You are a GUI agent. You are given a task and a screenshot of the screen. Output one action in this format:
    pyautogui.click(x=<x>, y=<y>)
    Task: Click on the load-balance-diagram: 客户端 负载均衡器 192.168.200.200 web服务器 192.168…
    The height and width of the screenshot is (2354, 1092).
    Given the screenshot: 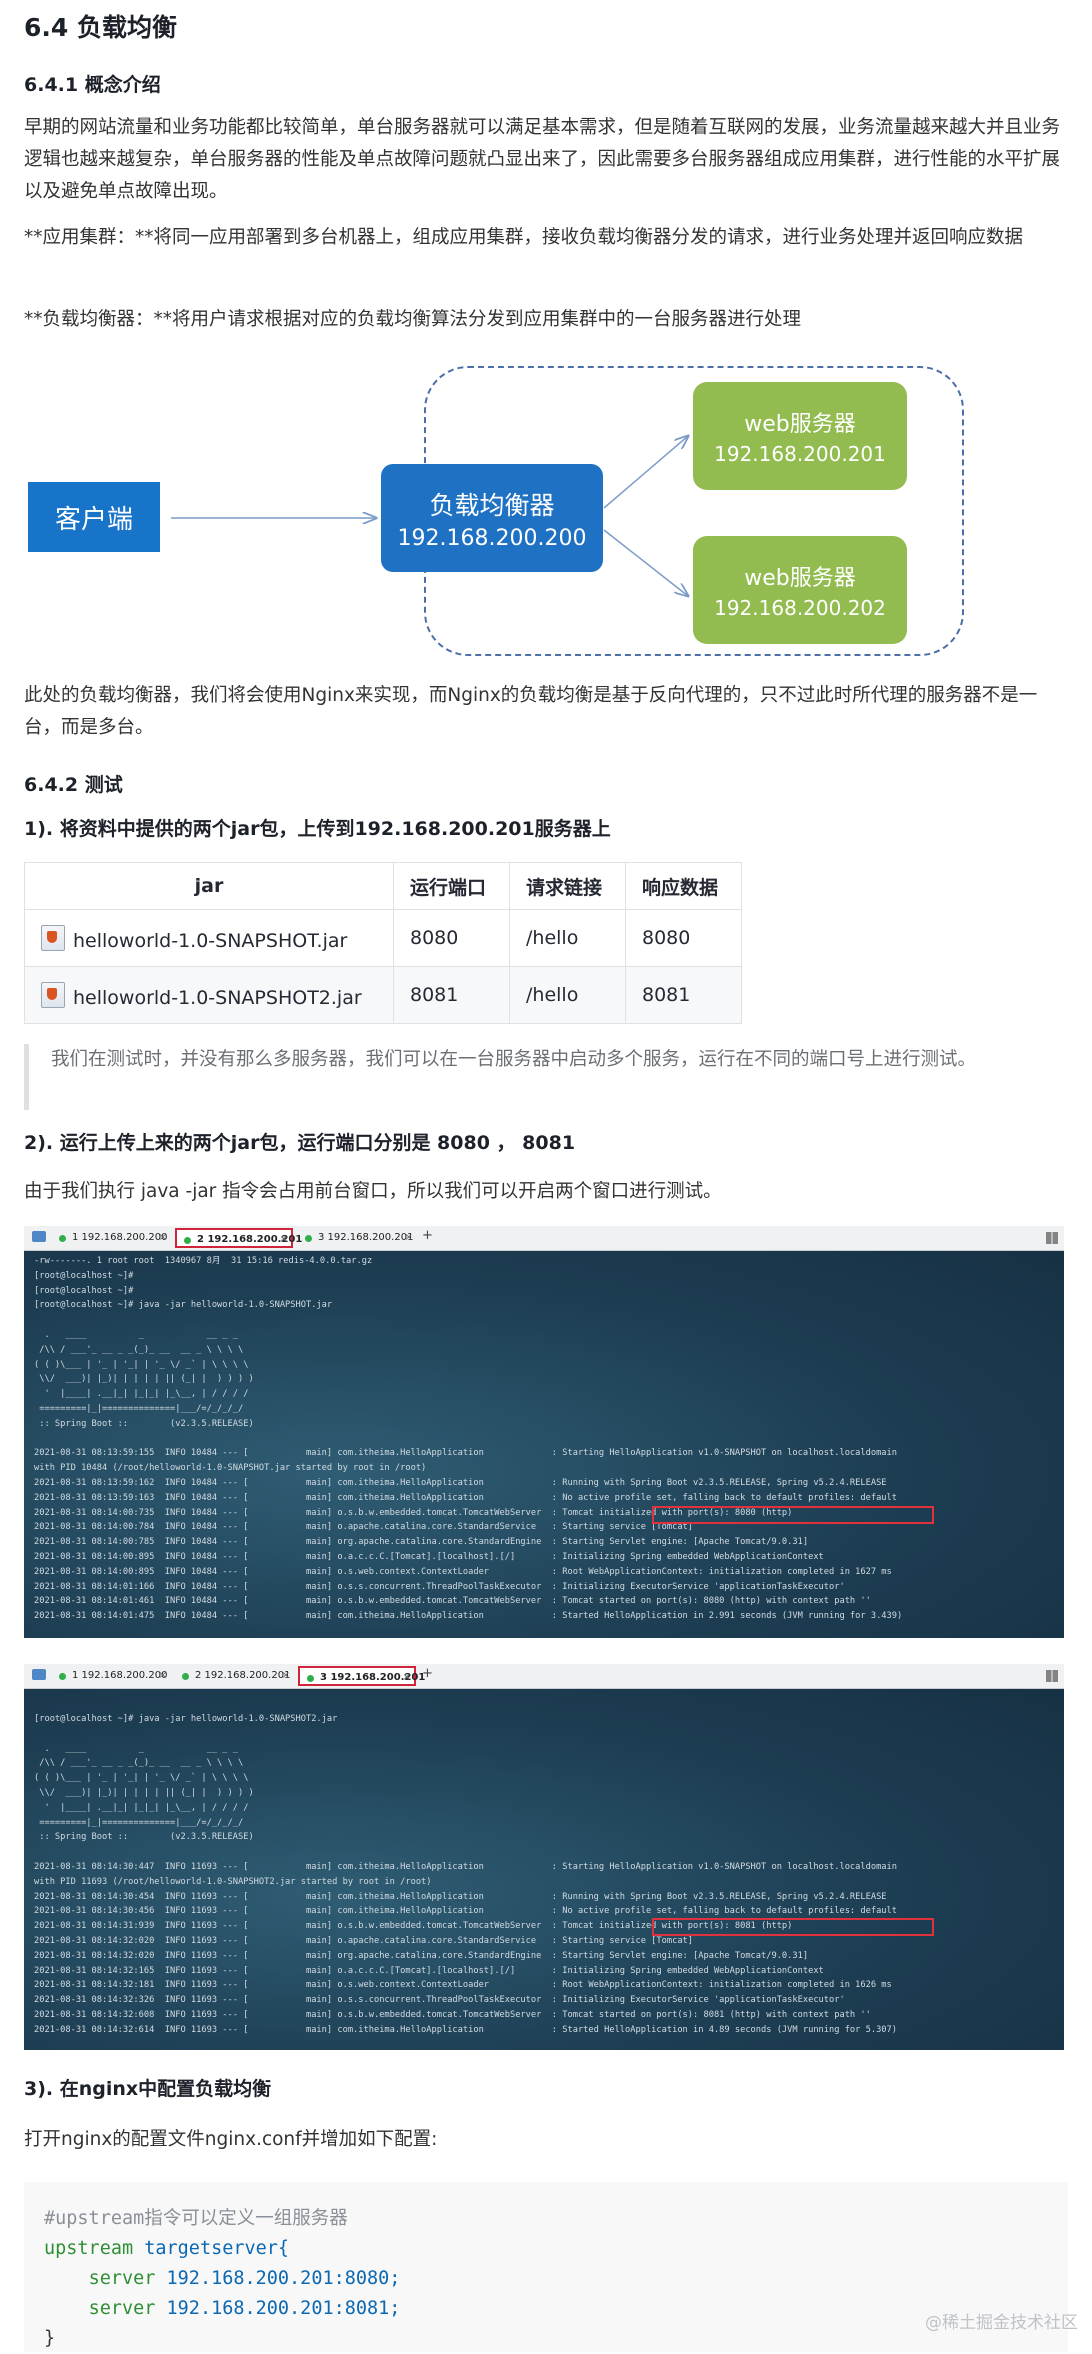 What is the action you would take?
    pyautogui.click(x=546, y=513)
    